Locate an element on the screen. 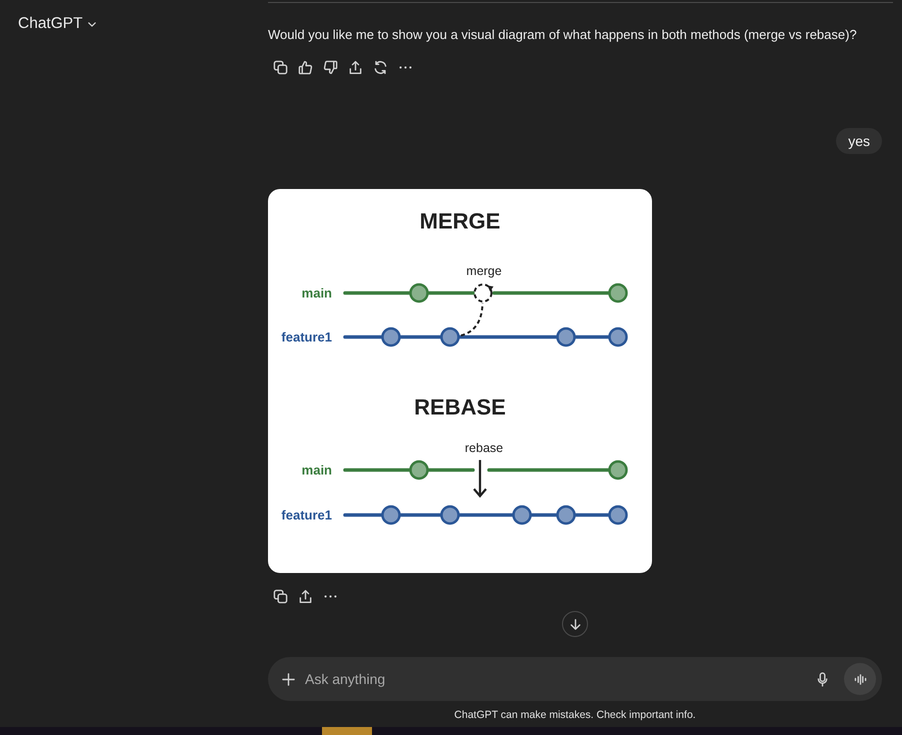 This screenshot has width=902, height=735. scroll-down-button is located at coordinates (575, 624).